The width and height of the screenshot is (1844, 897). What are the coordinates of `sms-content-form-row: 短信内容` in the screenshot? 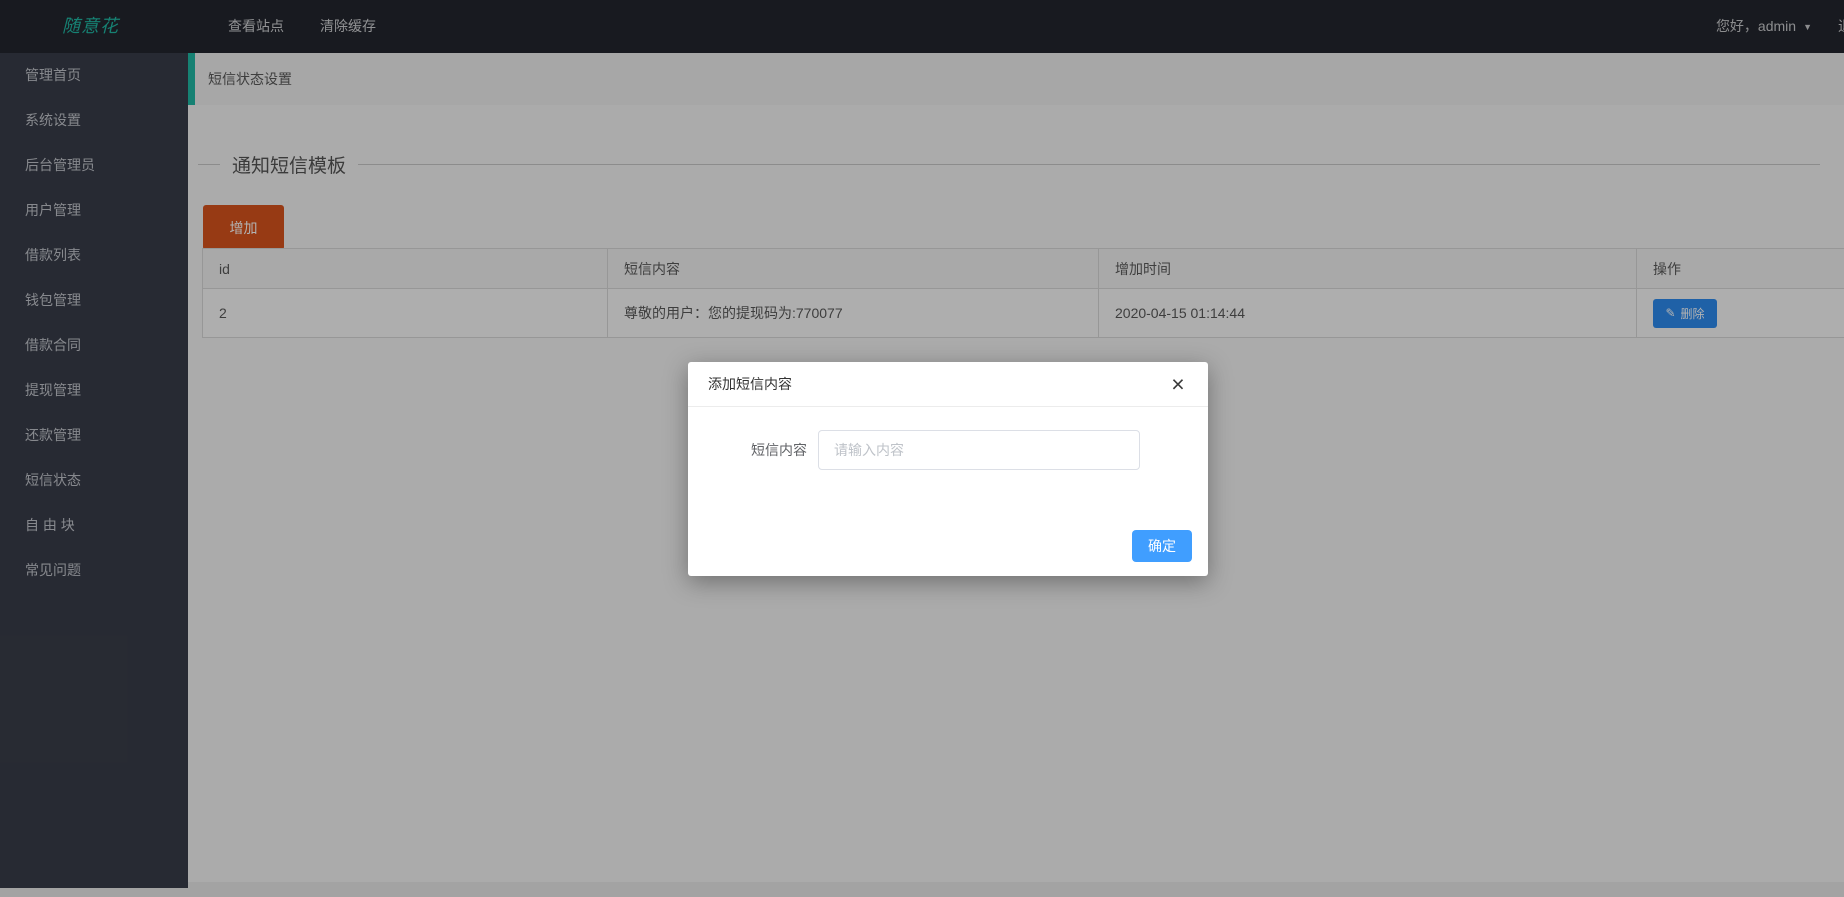 It's located at (948, 450).